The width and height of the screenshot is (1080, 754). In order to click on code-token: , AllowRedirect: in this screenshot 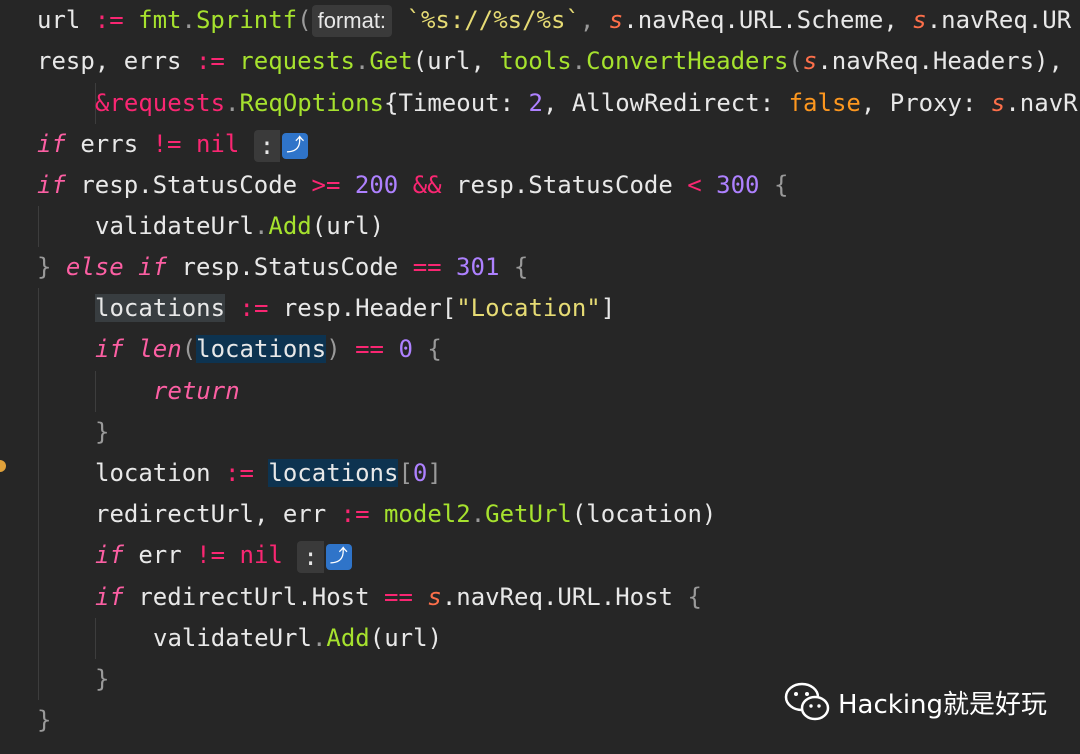, I will do `click(665, 103)`.